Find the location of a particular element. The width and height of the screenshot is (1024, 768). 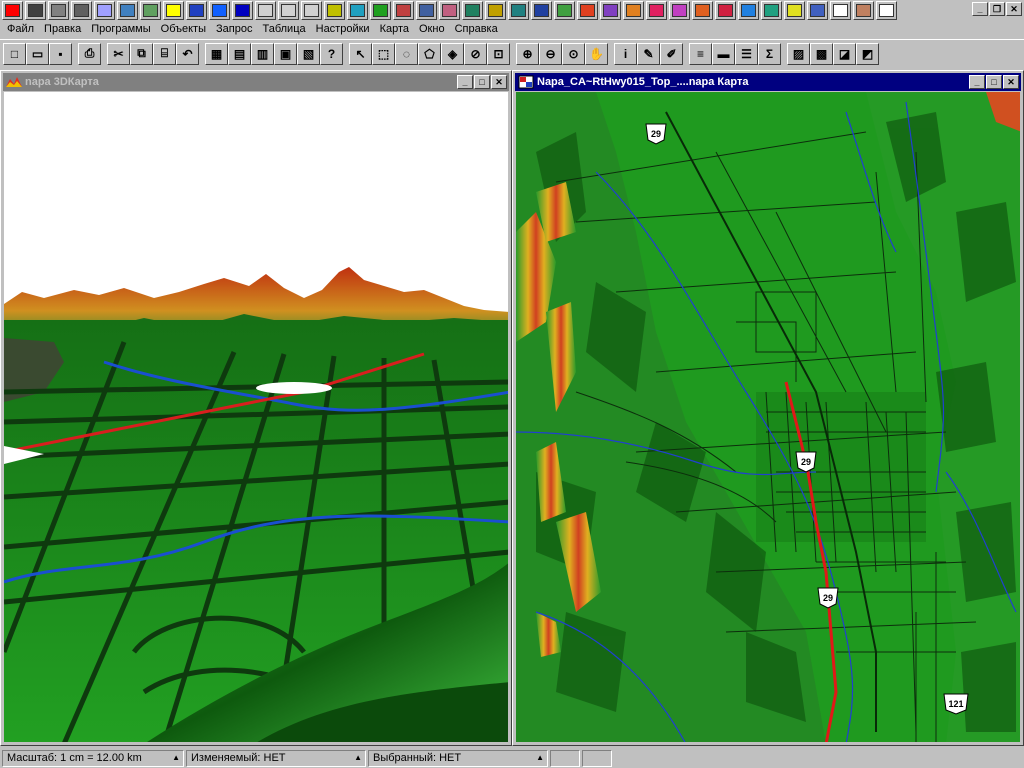

select-tool: ↖ is located at coordinates (360, 53).